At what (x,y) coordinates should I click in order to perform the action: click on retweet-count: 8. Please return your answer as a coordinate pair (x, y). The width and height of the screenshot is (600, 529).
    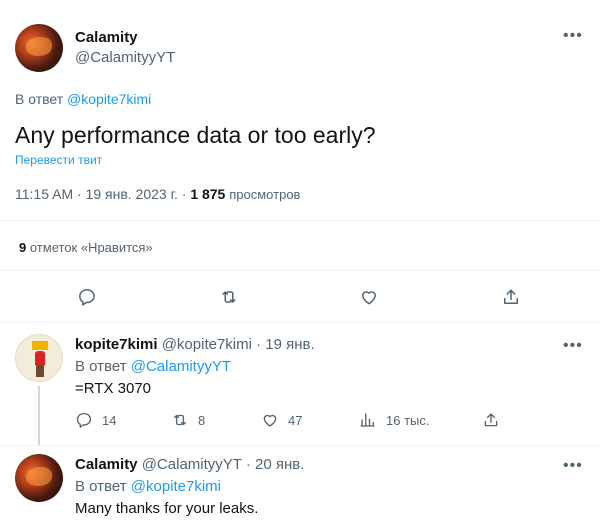
    Looking at the image, I should click on (202, 420).